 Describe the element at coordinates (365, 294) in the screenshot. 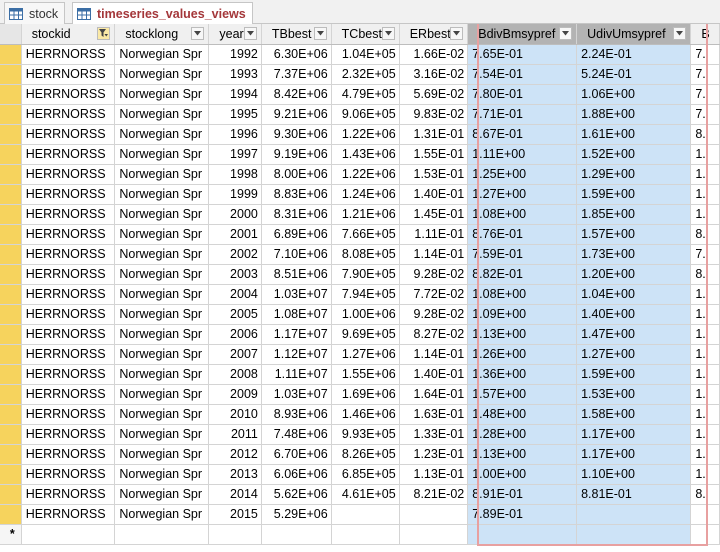

I see `cell-tcbest: 7.94E+05` at that location.